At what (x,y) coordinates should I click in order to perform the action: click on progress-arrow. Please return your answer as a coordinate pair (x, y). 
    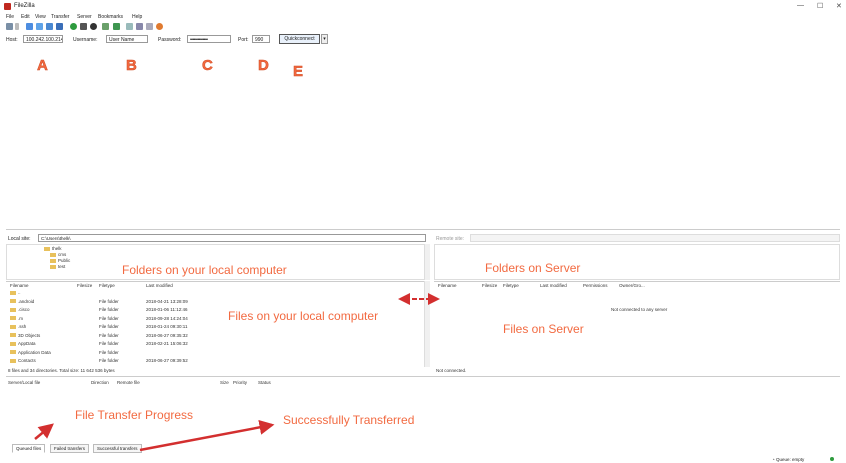
    Looking at the image, I should click on (44, 431).